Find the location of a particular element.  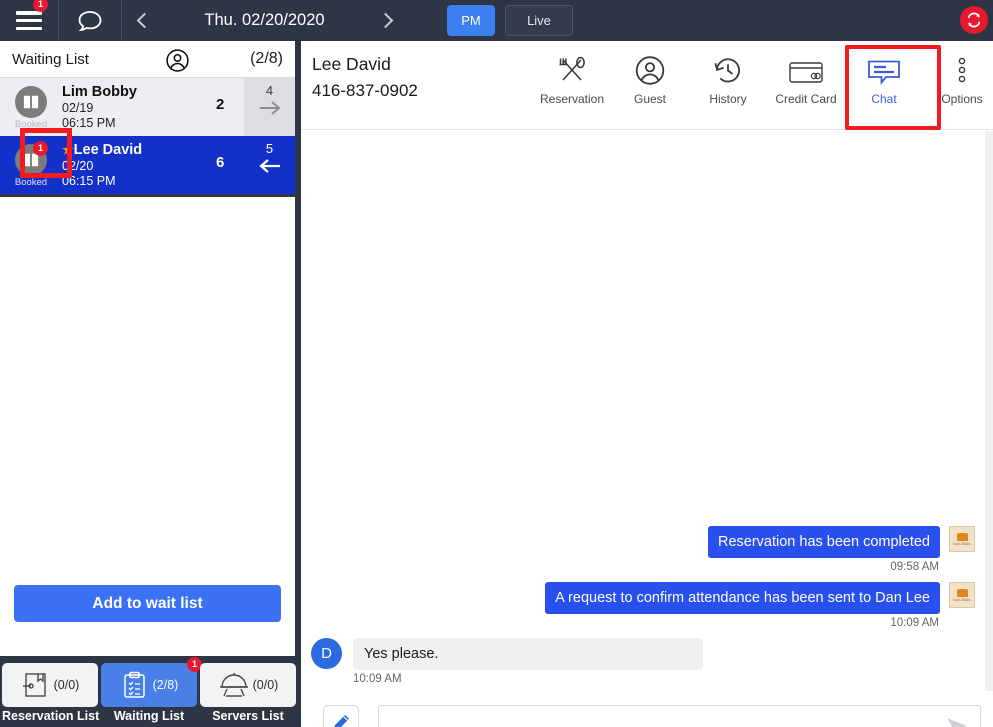

menu-badge: 1 is located at coordinates (40, 6).